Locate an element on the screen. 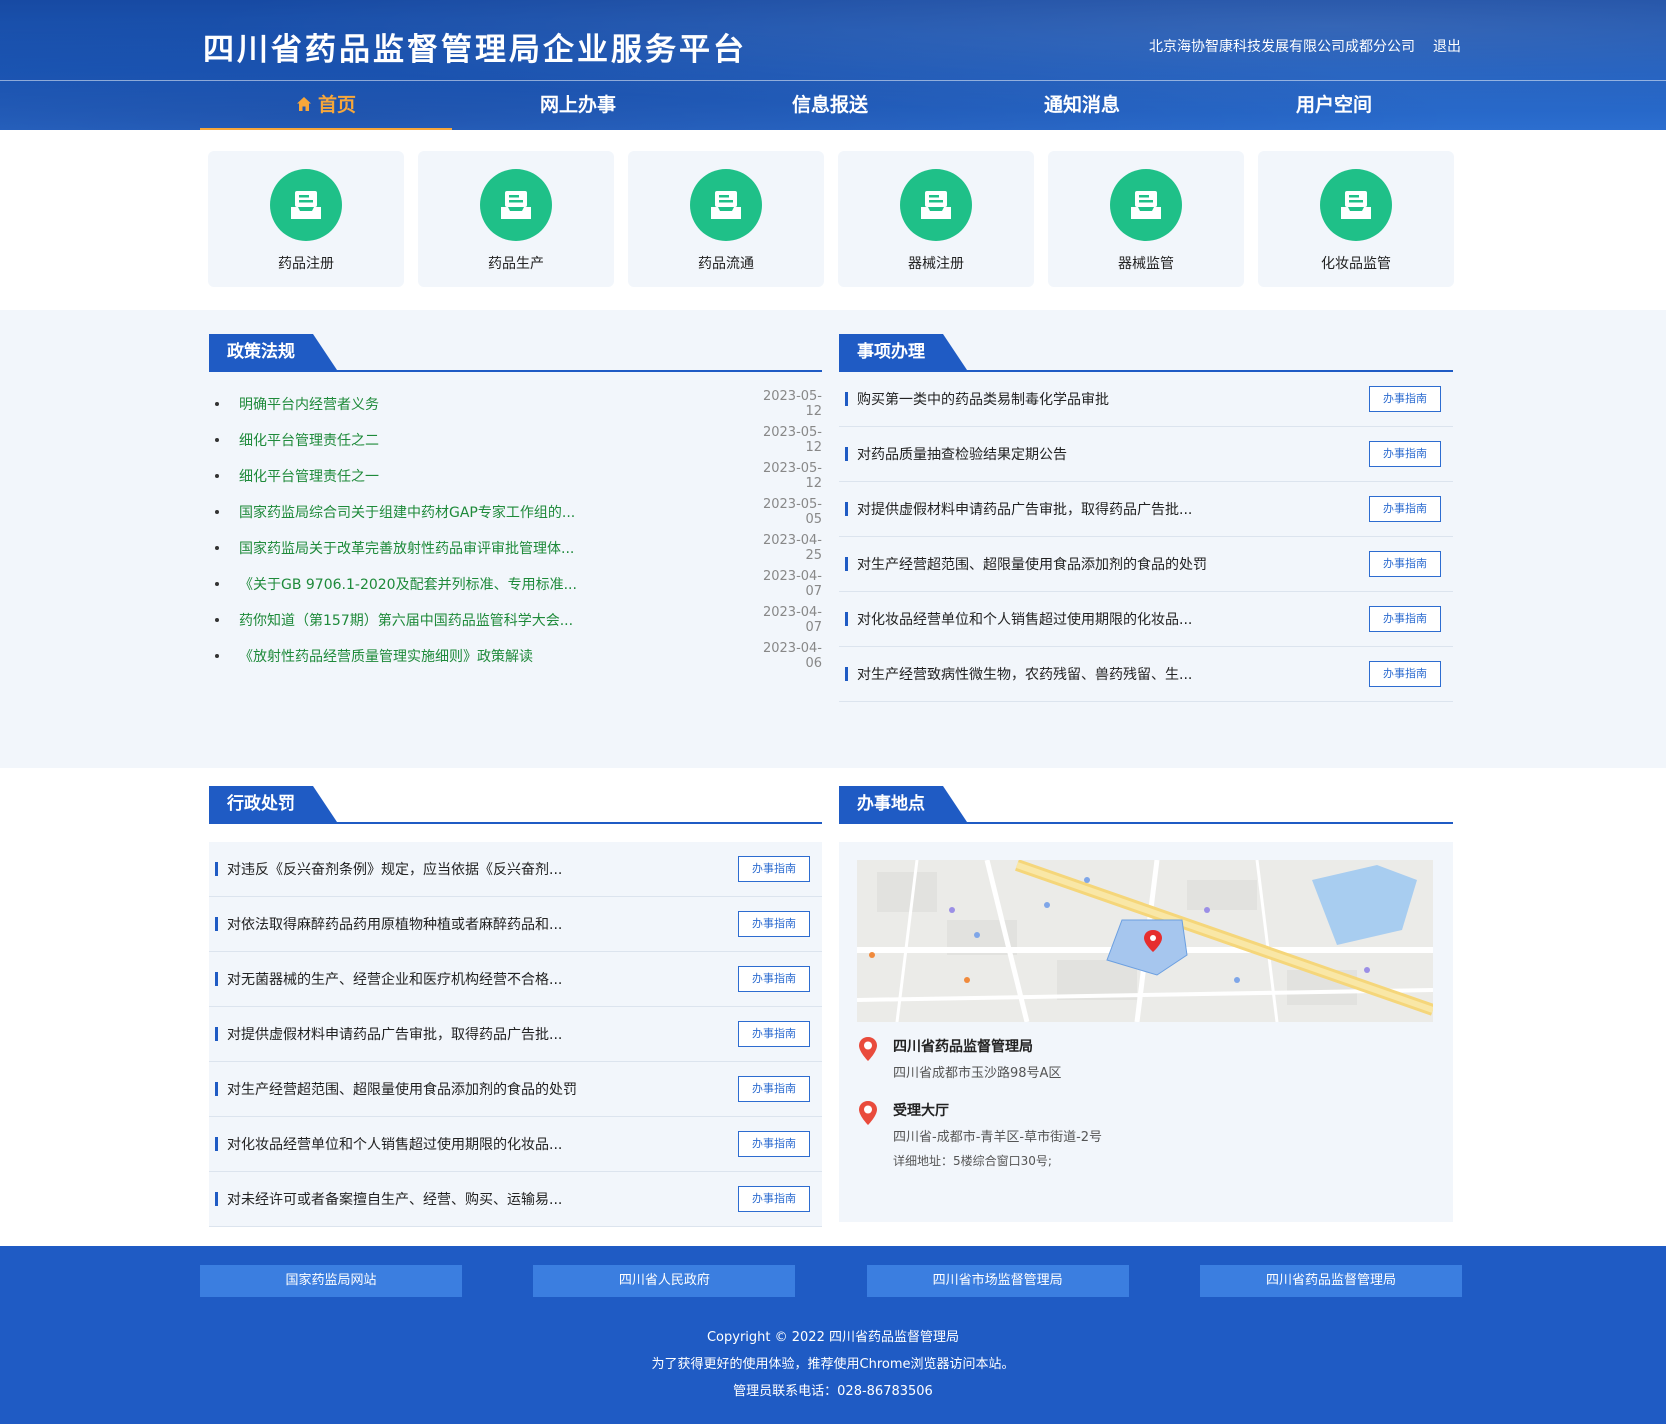 Image resolution: width=1666 pixels, height=1424 pixels. policy-item-date: 2023-04-06 is located at coordinates (792, 656).